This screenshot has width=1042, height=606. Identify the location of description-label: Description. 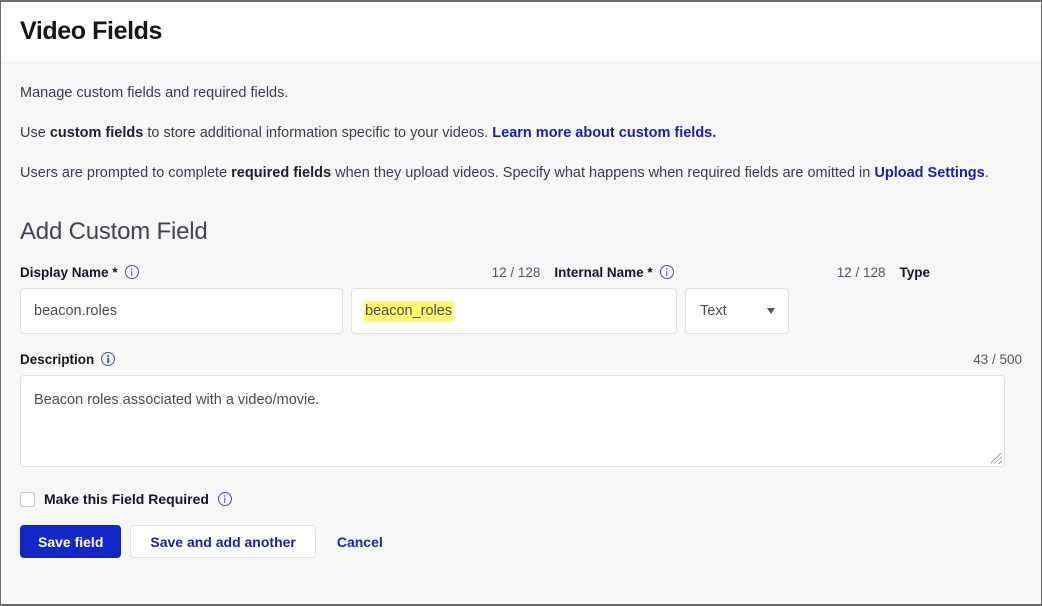
(57, 359).